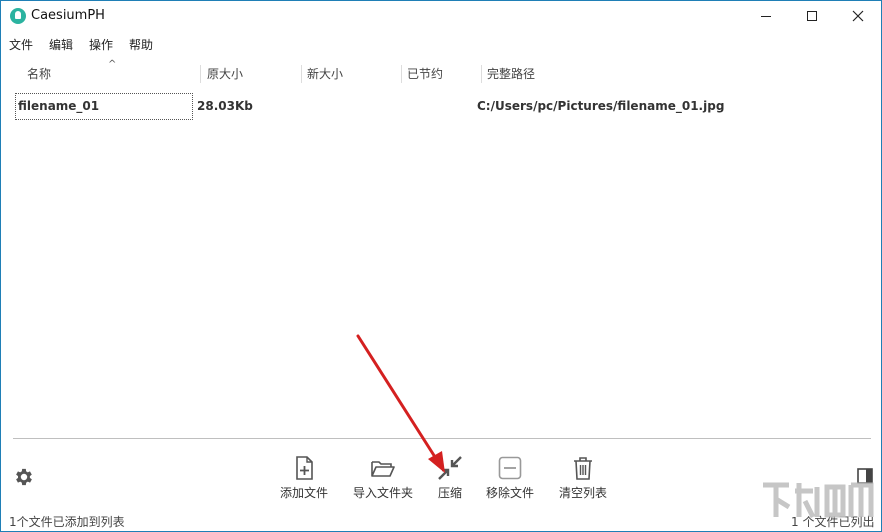  I want to click on remove-icon, so click(510, 468).